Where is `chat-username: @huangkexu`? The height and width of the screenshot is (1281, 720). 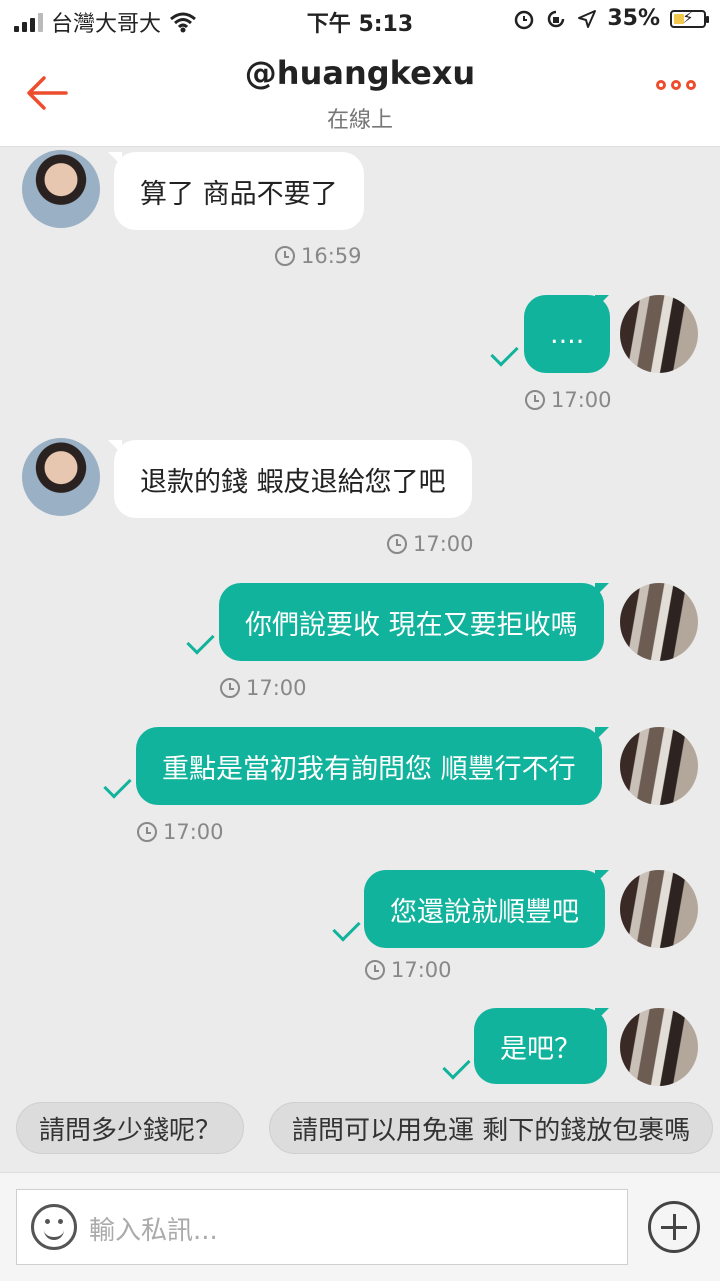
chat-username: @huangkexu is located at coordinates (360, 73).